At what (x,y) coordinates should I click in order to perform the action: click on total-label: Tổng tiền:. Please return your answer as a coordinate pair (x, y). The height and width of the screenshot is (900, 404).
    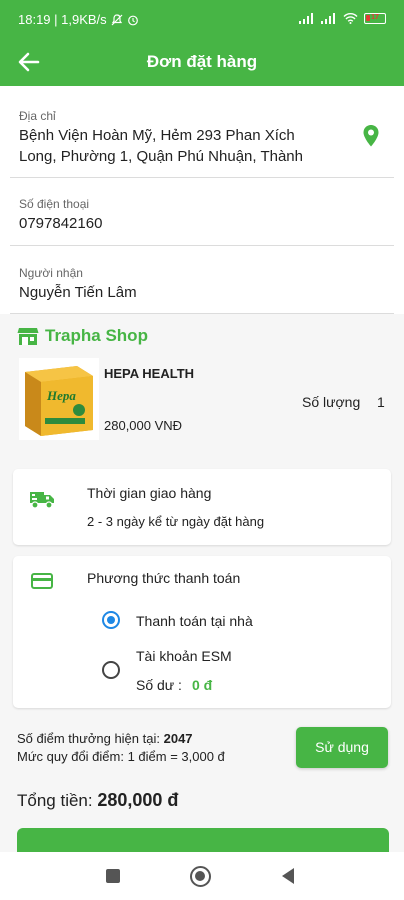
    Looking at the image, I should click on (55, 800).